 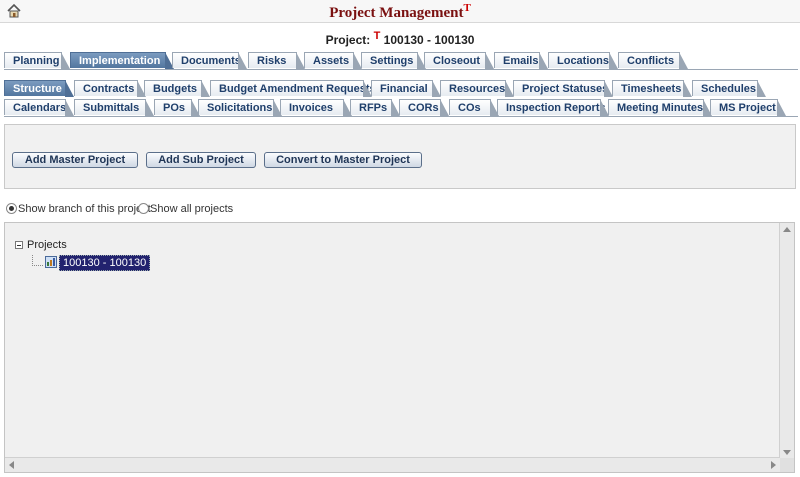 I want to click on show-all-label: Show all projects, so click(x=191, y=209).